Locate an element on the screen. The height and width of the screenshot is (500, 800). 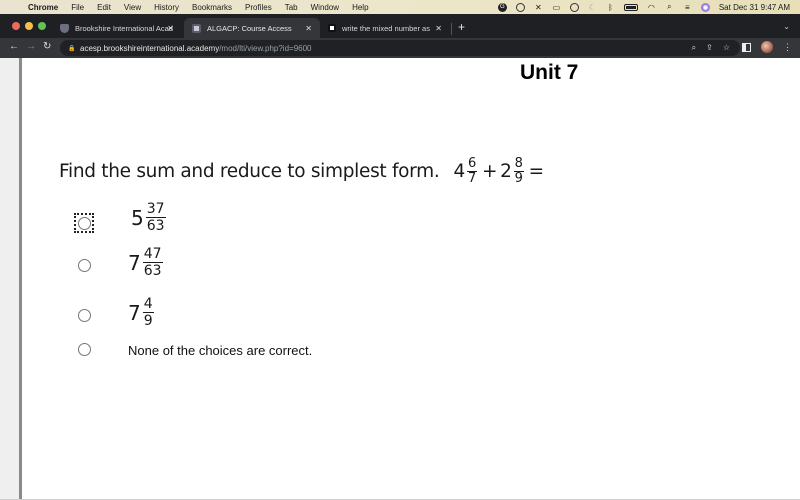
choice-4-radio is located at coordinates (84, 349).